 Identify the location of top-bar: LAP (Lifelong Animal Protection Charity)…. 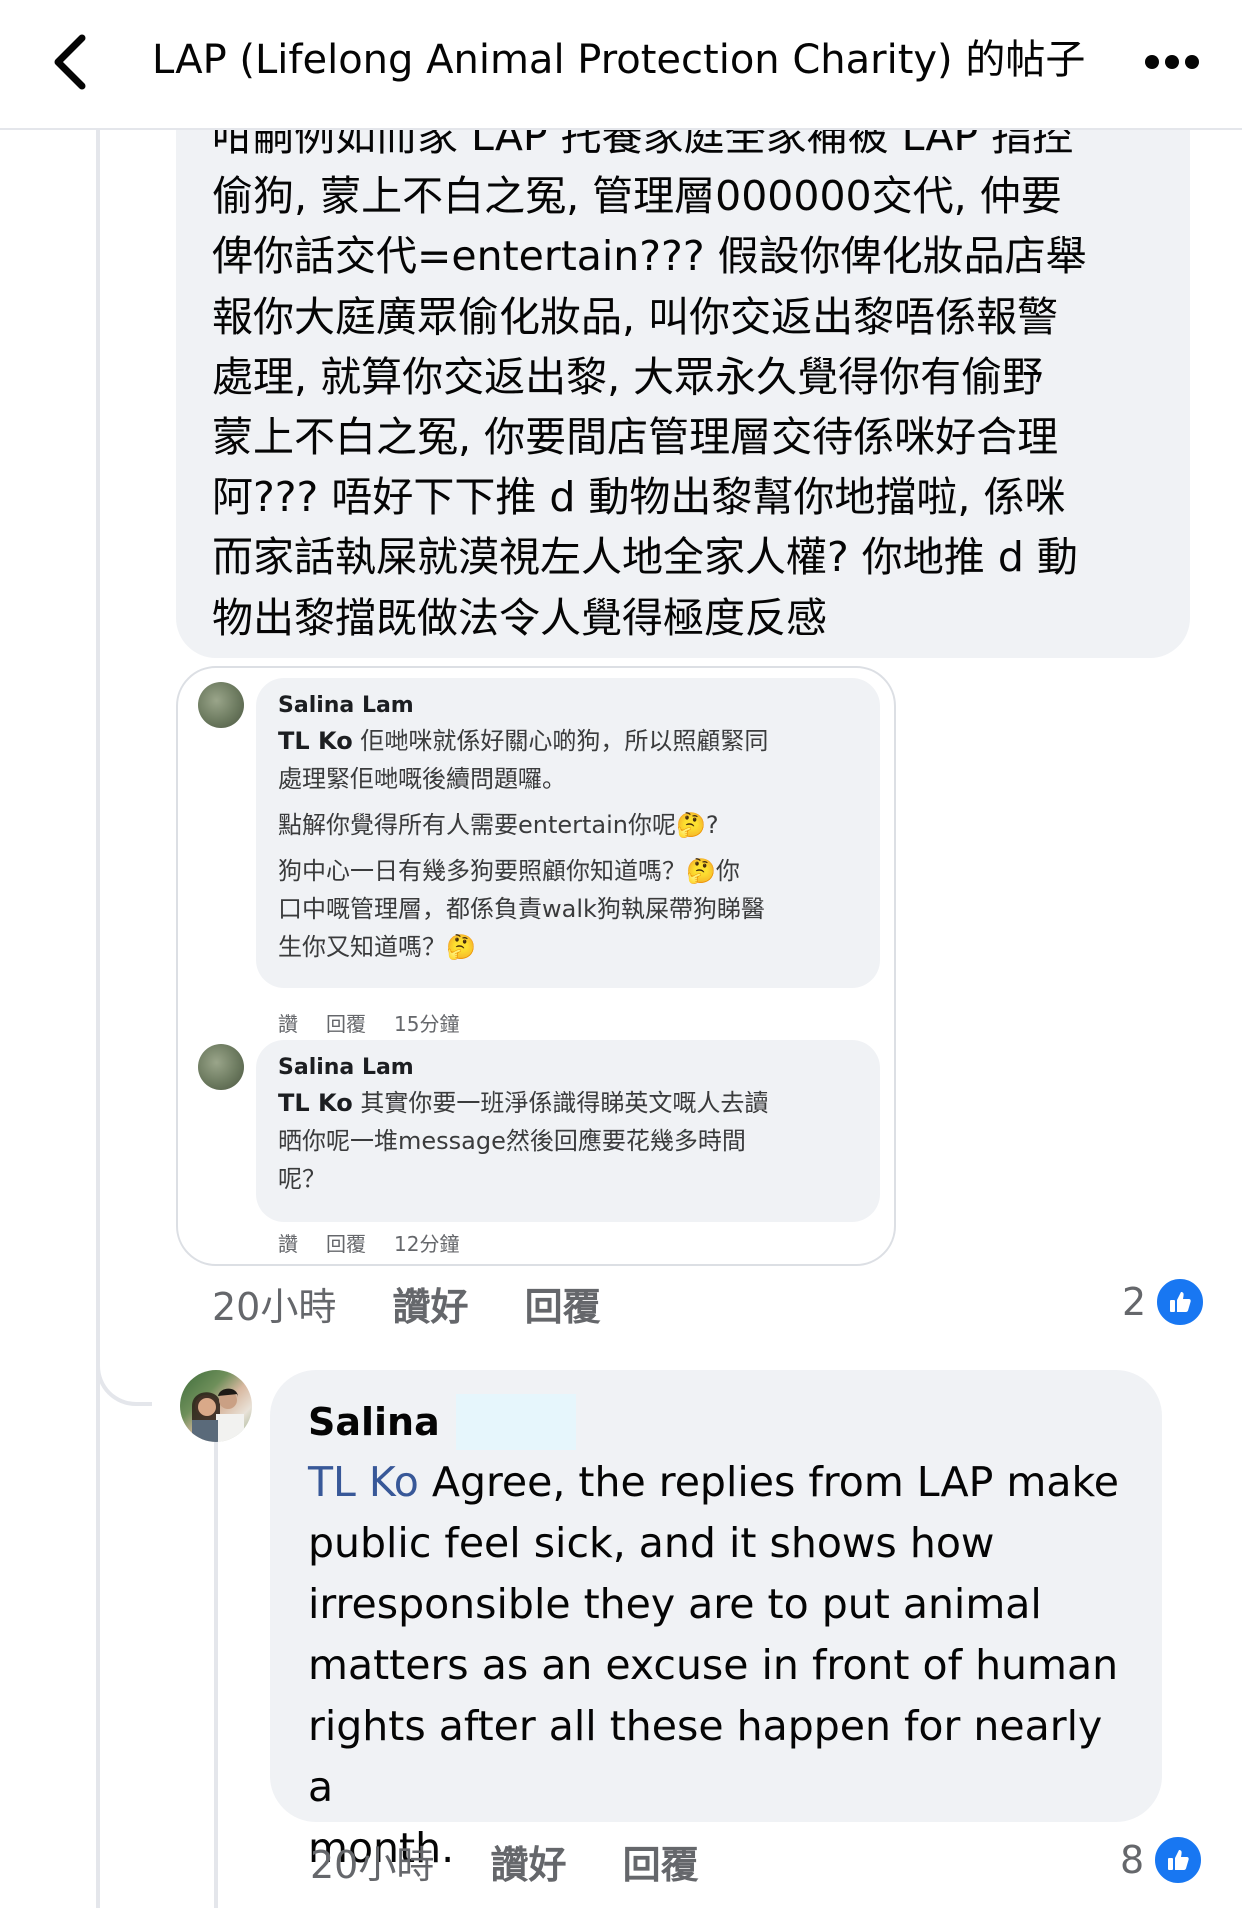
(621, 65).